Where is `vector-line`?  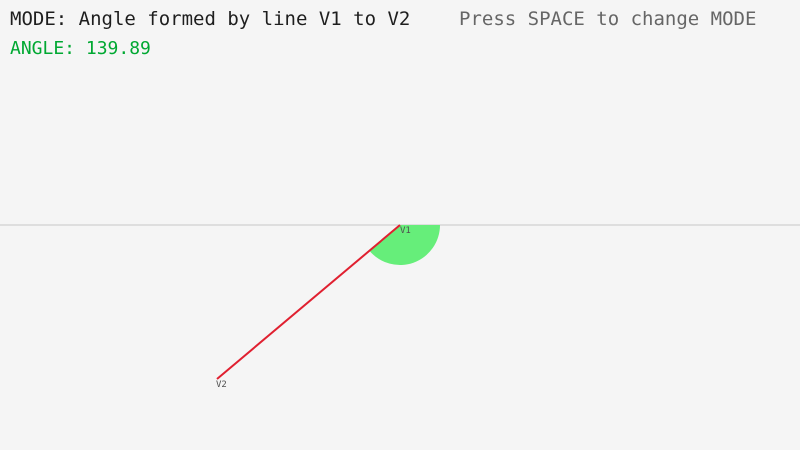 vector-line is located at coordinates (308, 302).